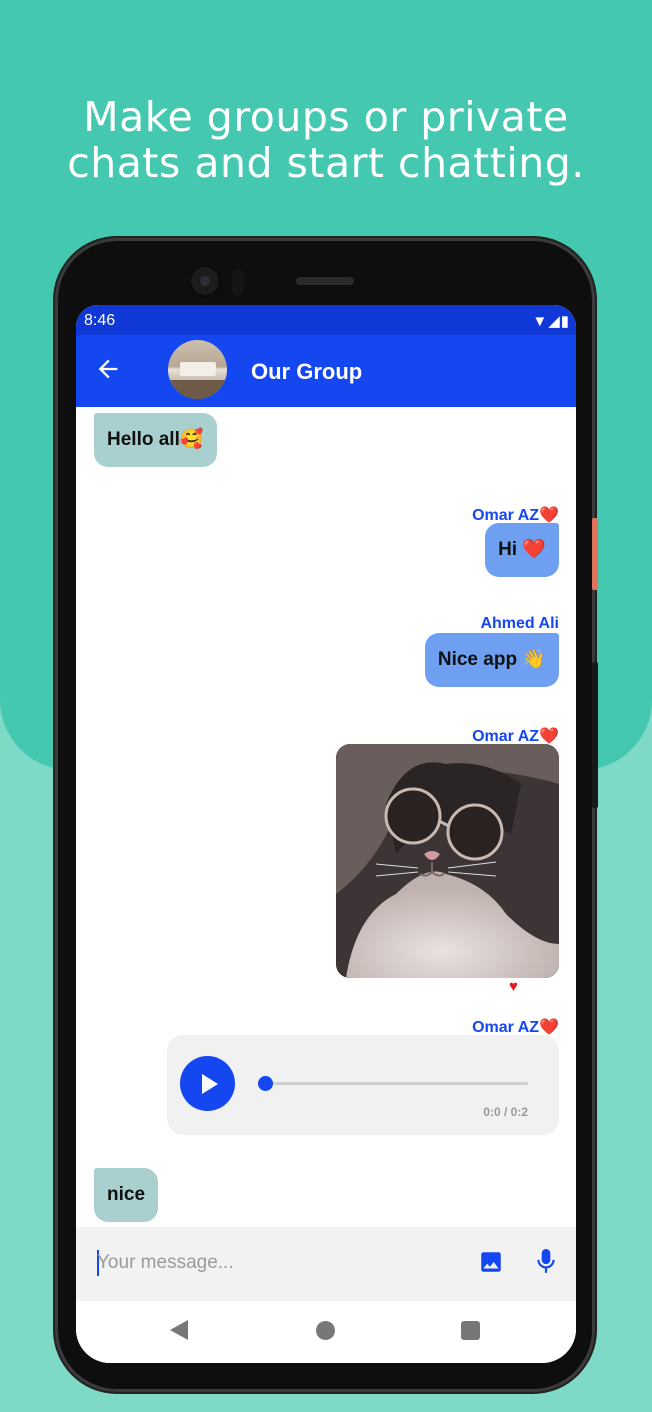  Describe the element at coordinates (326, 117) in the screenshot. I see `headline-line-1: Make groups or private` at that location.